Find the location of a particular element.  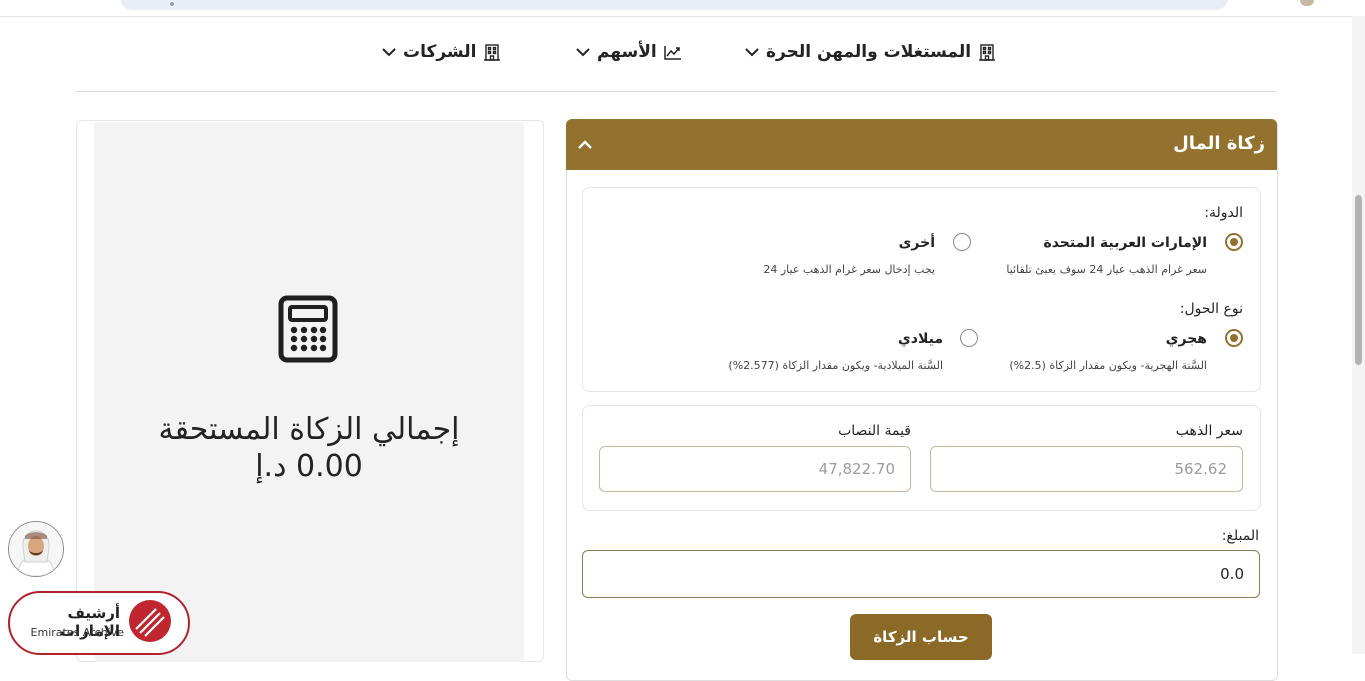

hawl-type-label: نوع الحول: is located at coordinates (1211, 309).